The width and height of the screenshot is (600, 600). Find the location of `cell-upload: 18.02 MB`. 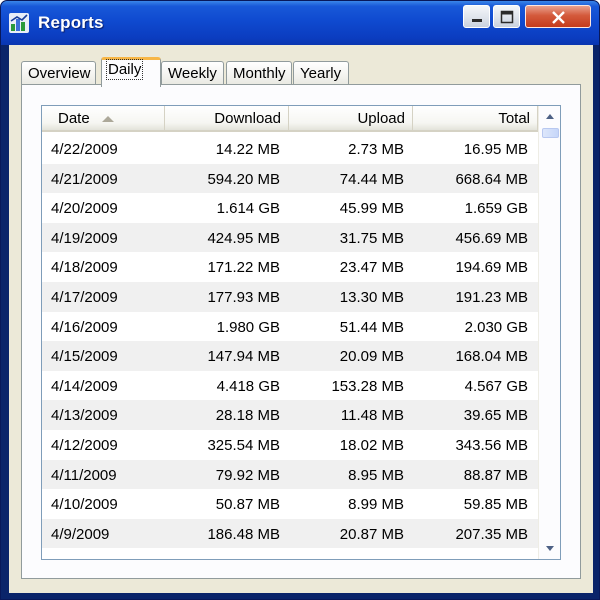

cell-upload: 18.02 MB is located at coordinates (371, 445).